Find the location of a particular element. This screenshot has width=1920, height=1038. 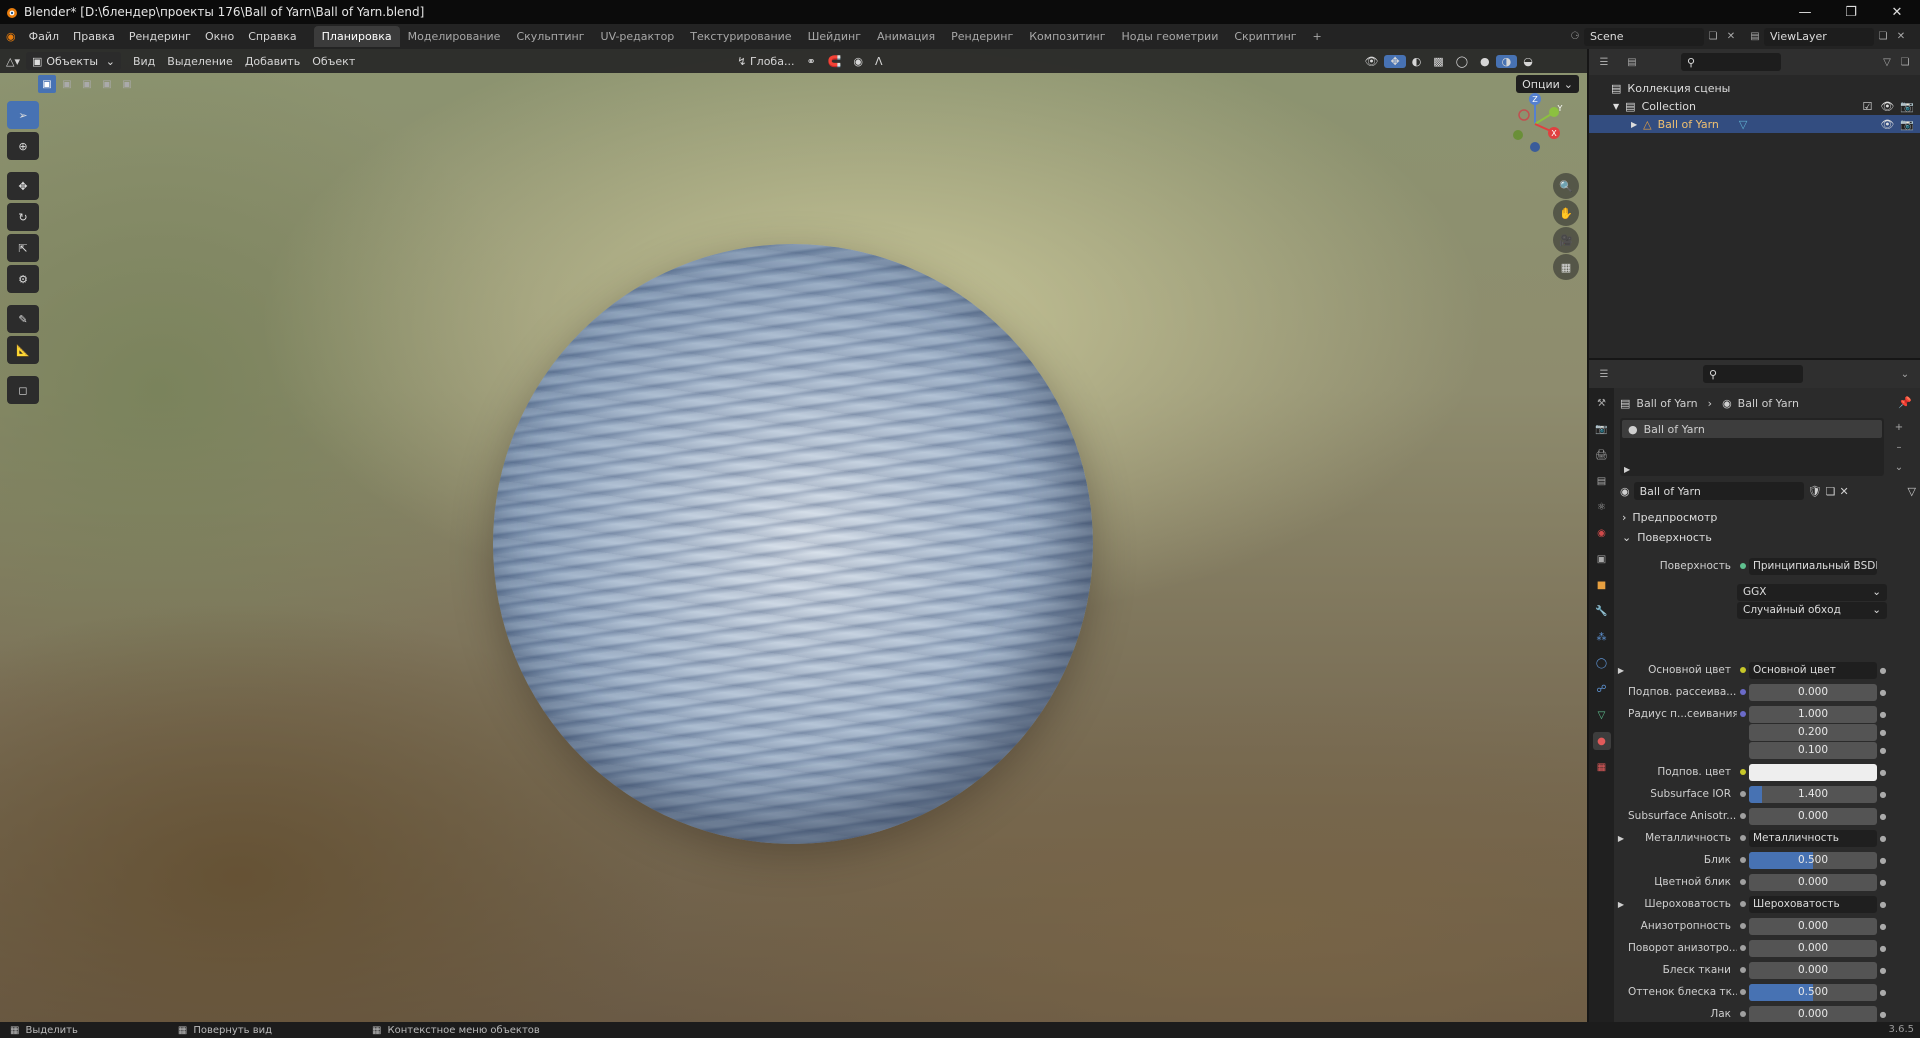

scene-icon: ⚆ is located at coordinates (1575, 37).